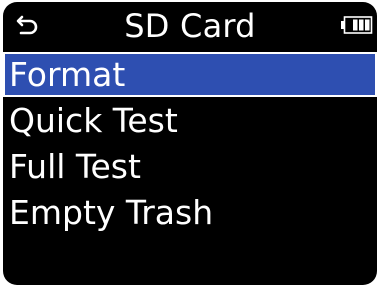 This screenshot has height=287, width=380. I want to click on page-title: SD Card, so click(190, 26).